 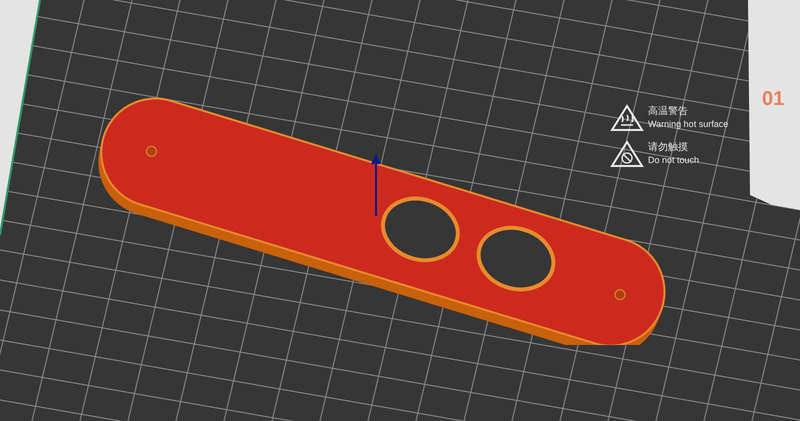 I want to click on warning-text: Warning hot surface, so click(x=688, y=124).